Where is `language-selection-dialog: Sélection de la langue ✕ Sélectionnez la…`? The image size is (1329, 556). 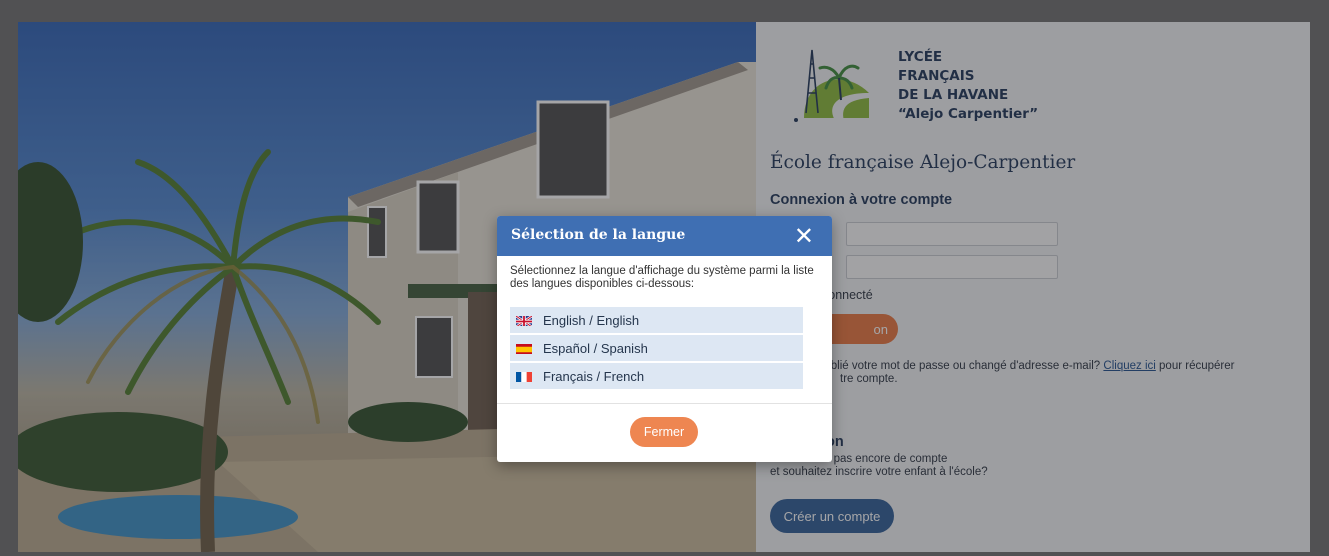 language-selection-dialog: Sélection de la langue ✕ Sélectionnez la… is located at coordinates (664, 339).